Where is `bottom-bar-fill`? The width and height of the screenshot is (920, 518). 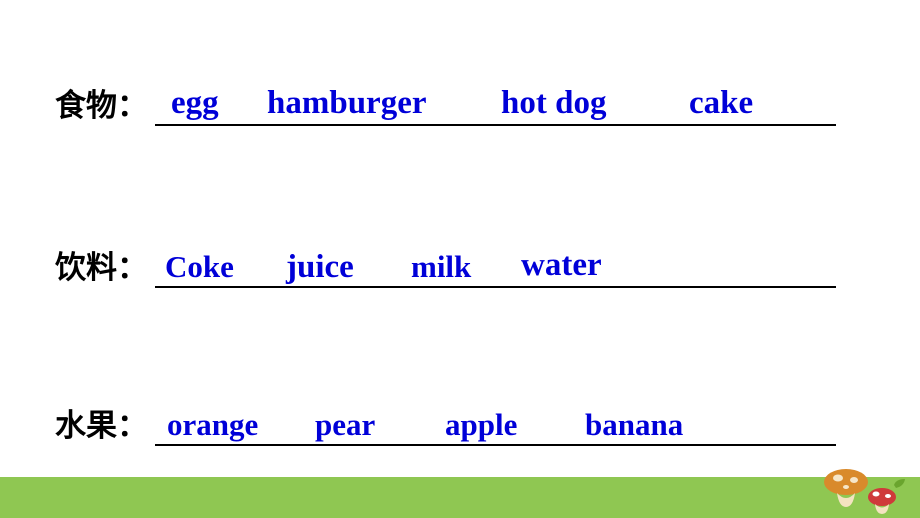 bottom-bar-fill is located at coordinates (460, 501).